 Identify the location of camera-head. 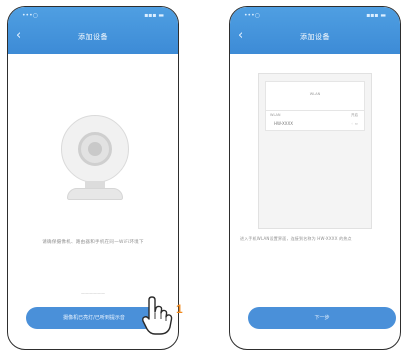
(95, 149).